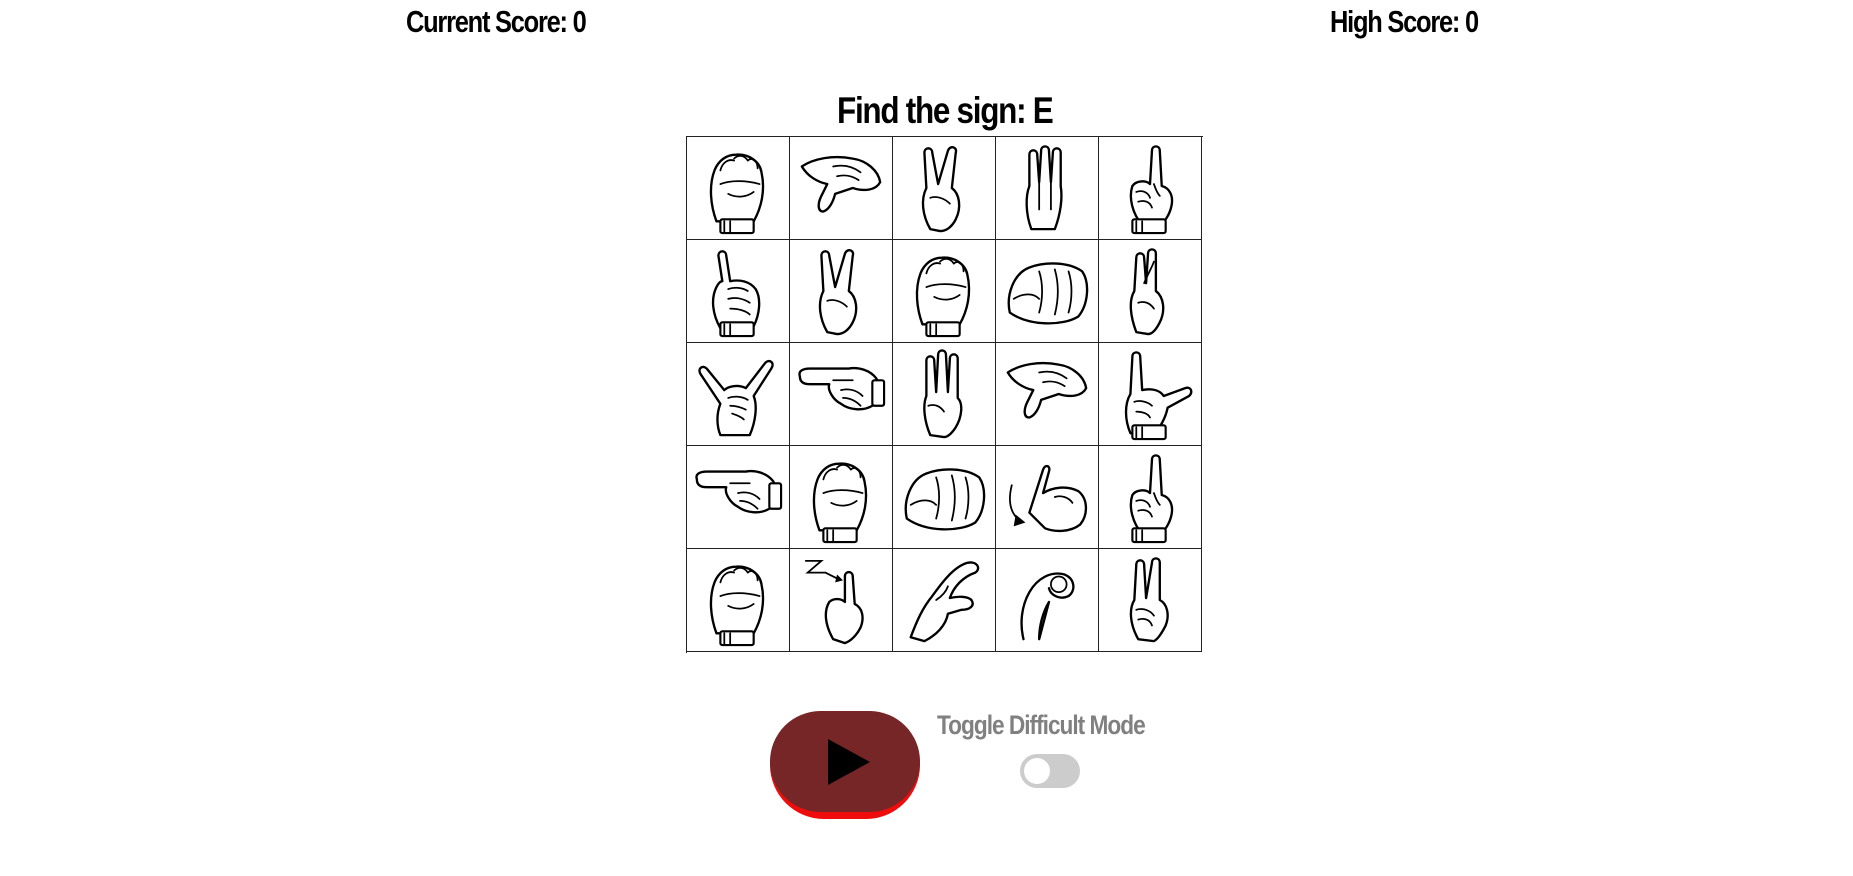 This screenshot has width=1853, height=876. I want to click on asl-fist-front-icon, so click(945, 499).